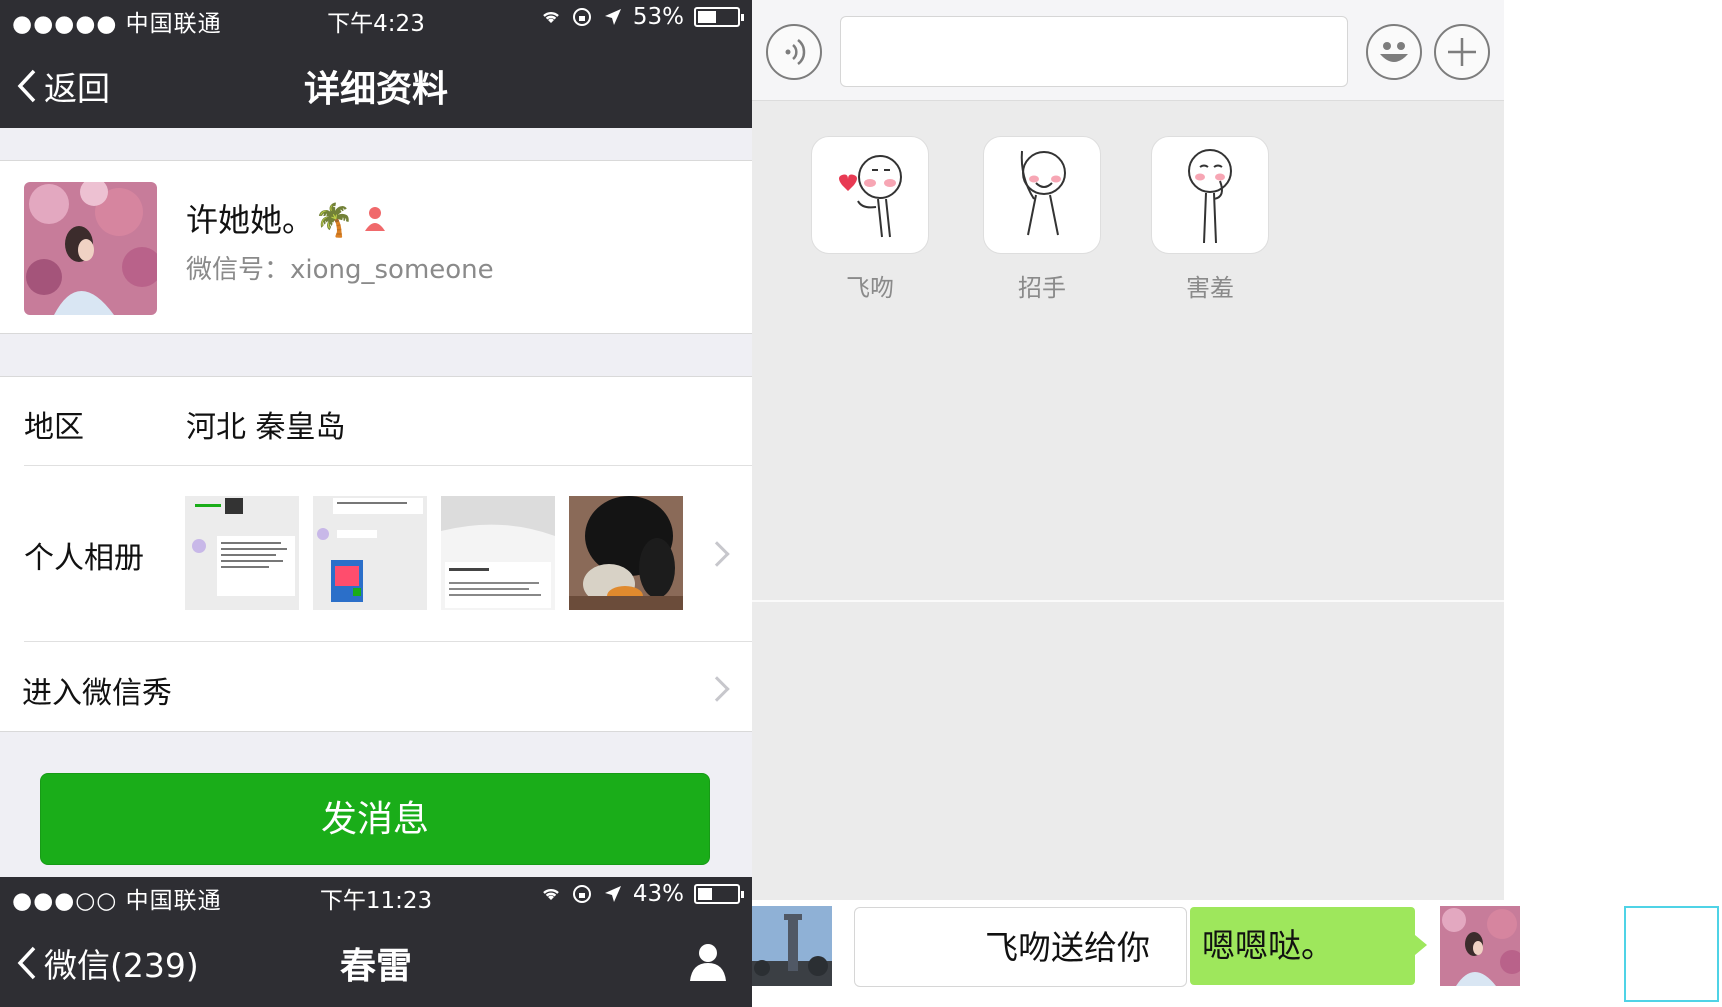 The width and height of the screenshot is (1722, 1007). I want to click on dog-photo-thumb, so click(626, 553).